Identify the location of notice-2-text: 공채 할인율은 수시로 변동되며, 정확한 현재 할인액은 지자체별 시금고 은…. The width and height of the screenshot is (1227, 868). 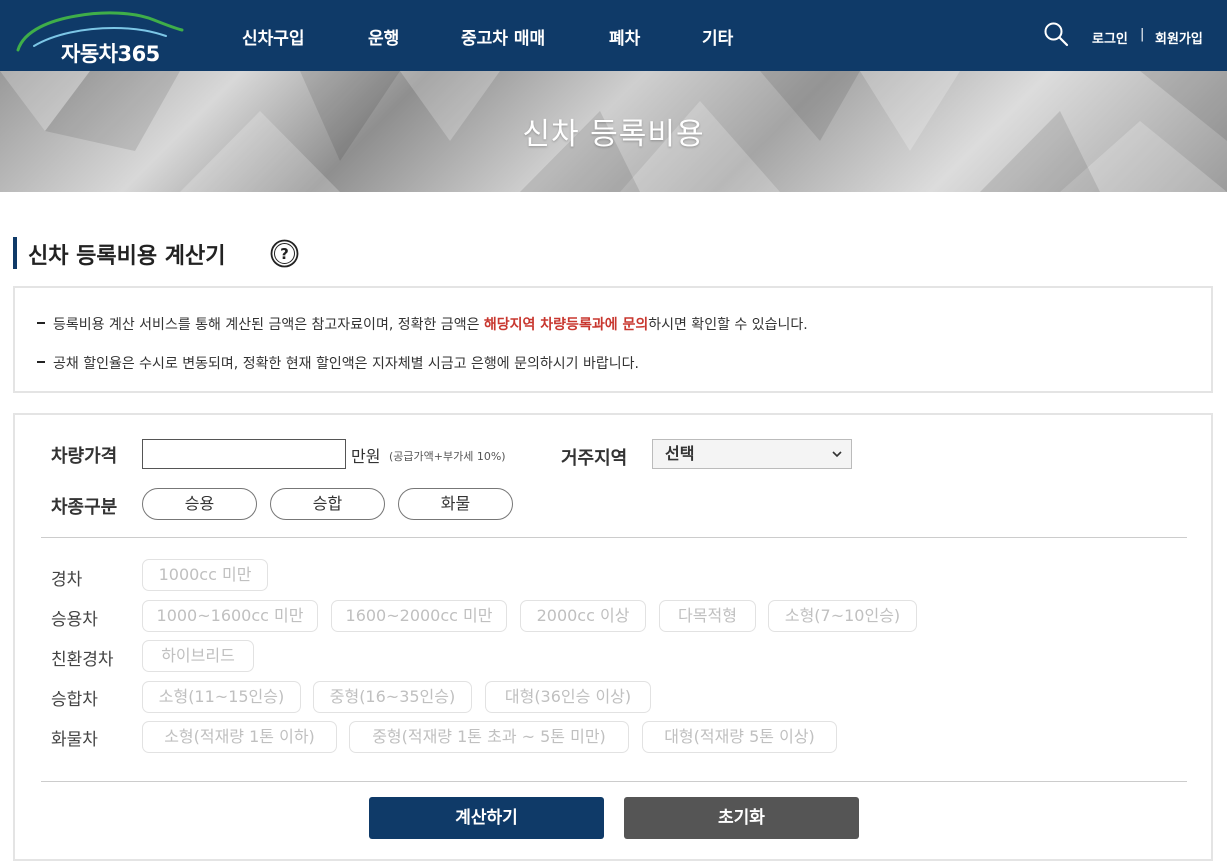
(346, 364).